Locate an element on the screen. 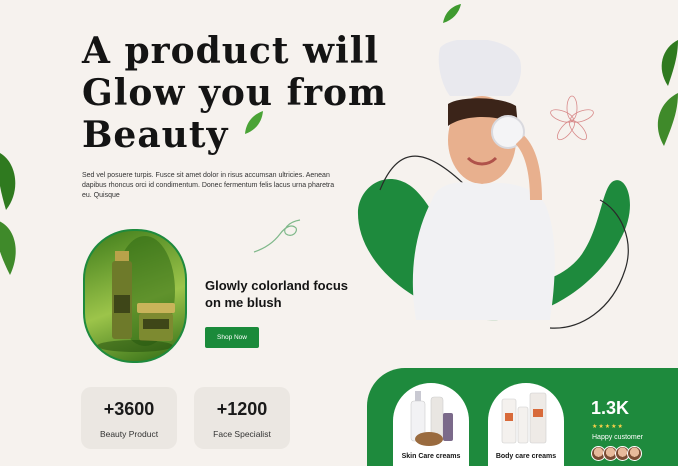 Image resolution: width=678 pixels, height=466 pixels. product-image-card is located at coordinates (135, 296).